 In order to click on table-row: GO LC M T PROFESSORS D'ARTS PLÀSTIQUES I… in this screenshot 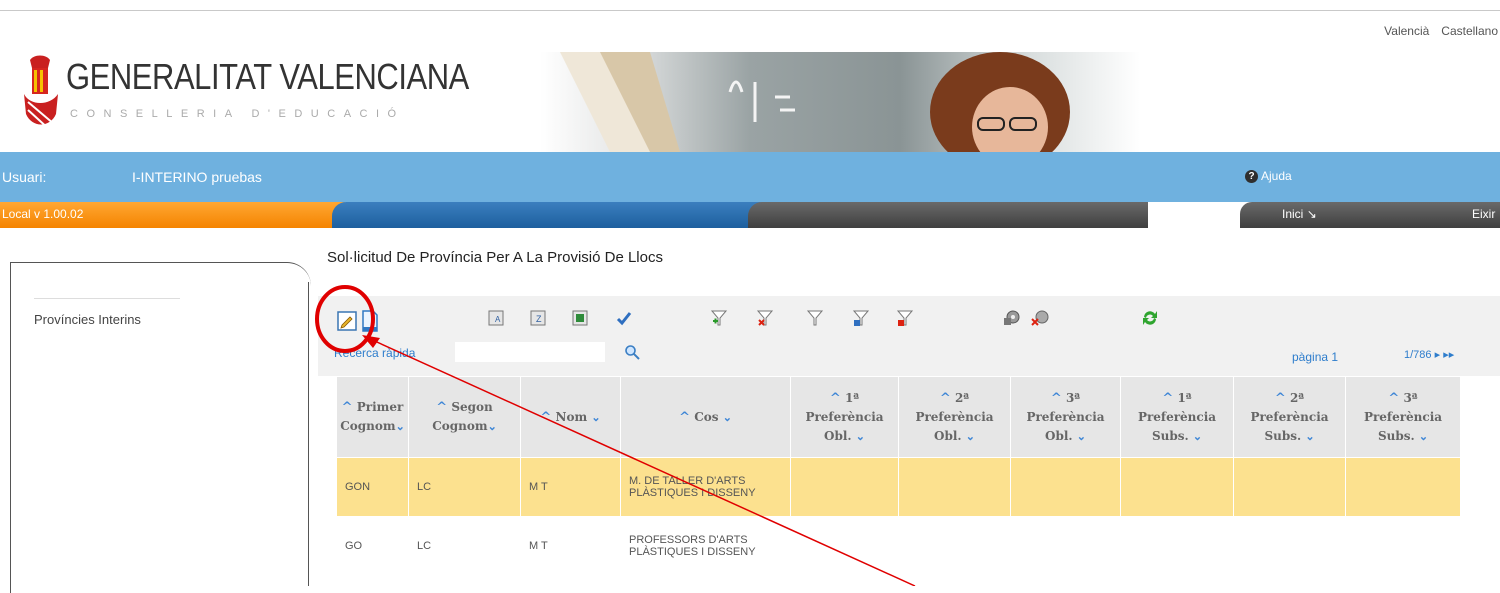, I will do `click(898, 546)`.